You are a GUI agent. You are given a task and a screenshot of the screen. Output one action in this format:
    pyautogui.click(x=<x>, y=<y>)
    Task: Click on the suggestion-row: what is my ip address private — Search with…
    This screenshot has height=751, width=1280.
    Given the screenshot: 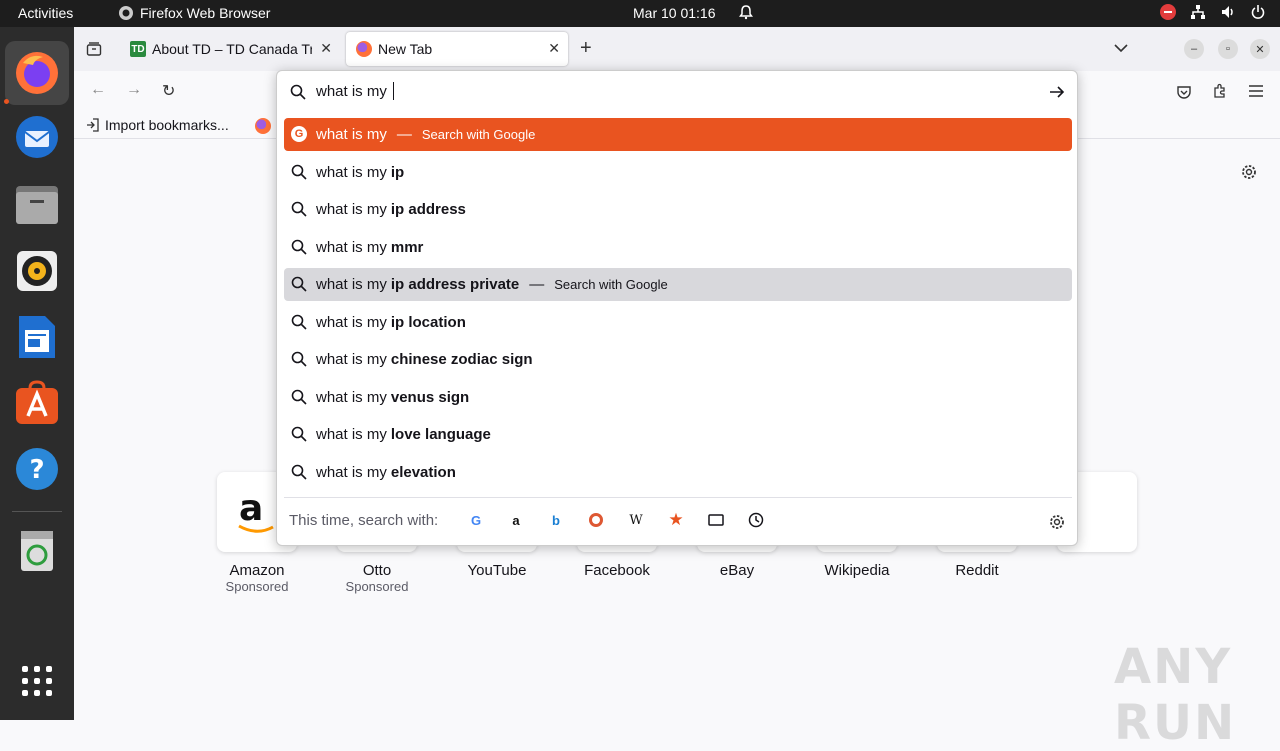 What is the action you would take?
    pyautogui.click(x=678, y=284)
    